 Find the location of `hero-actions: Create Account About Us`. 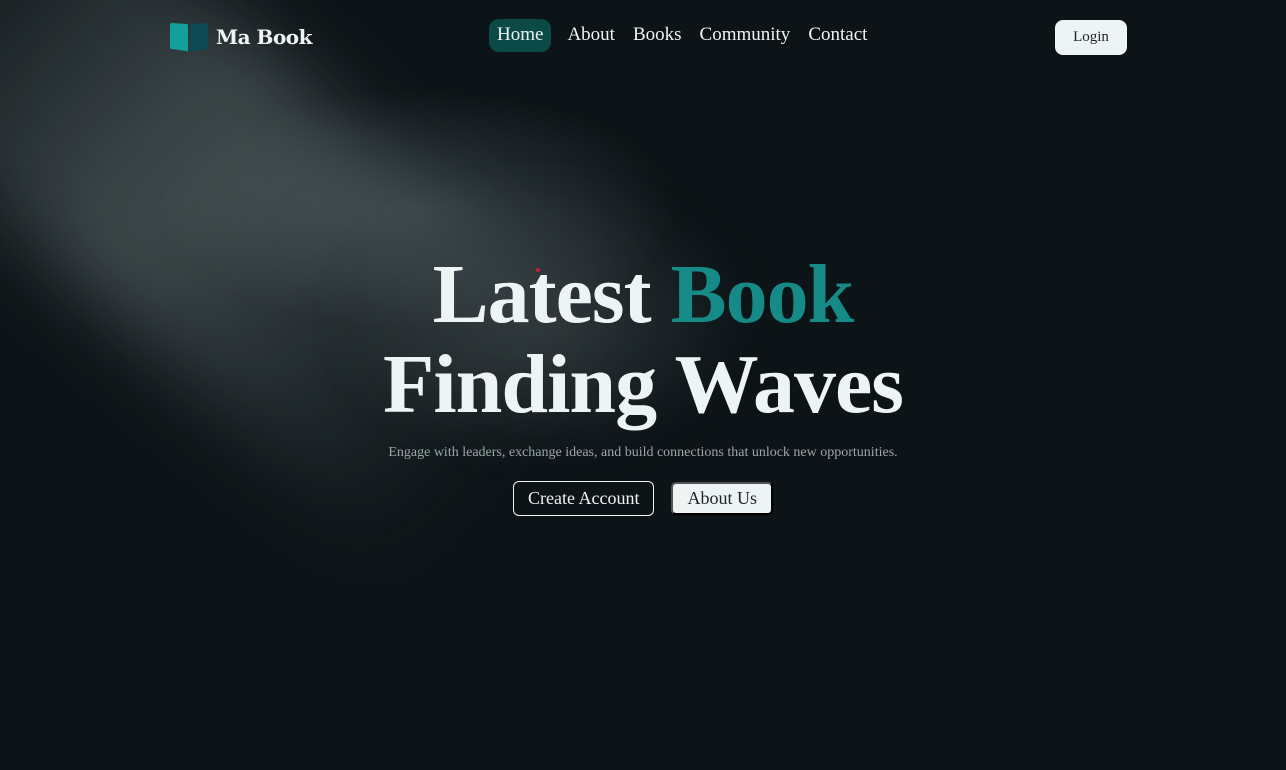

hero-actions: Create Account About Us is located at coordinates (643, 498).